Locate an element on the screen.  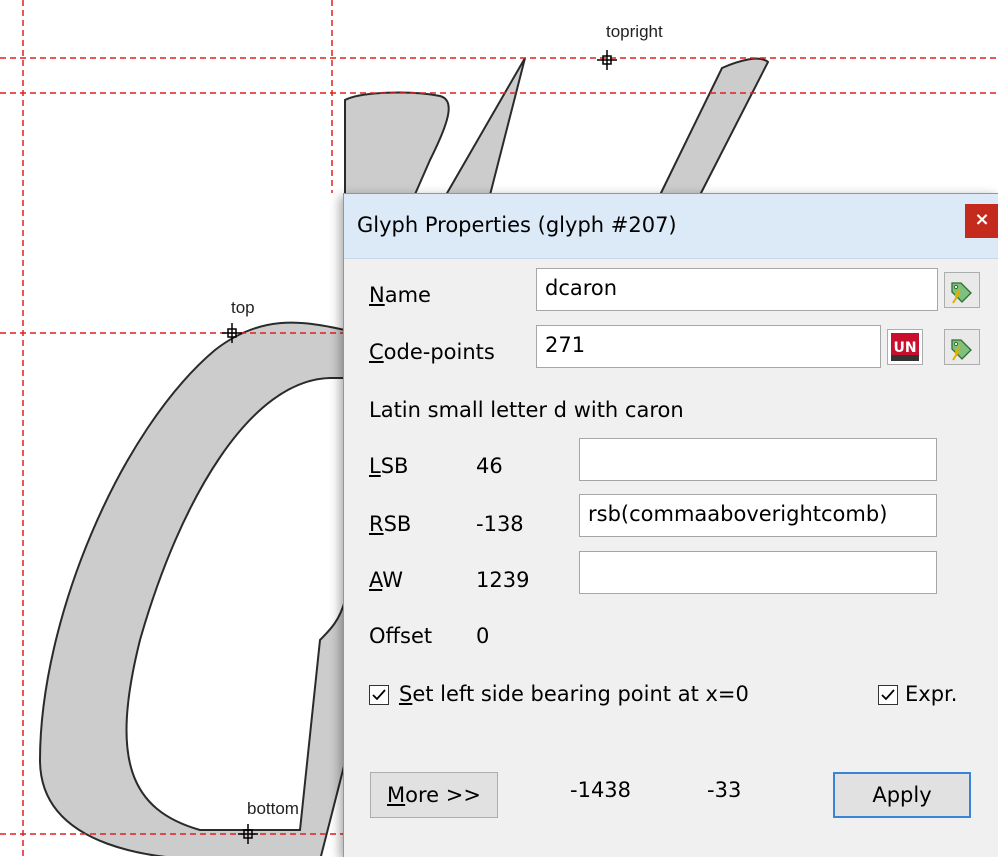
offset-value: 0 is located at coordinates (483, 636).